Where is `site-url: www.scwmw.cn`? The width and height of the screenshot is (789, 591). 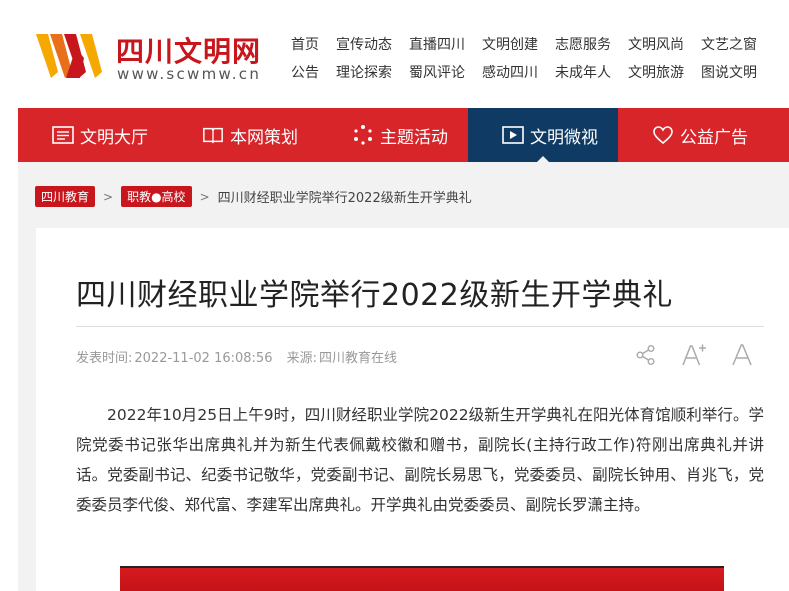
site-url: www.scwmw.cn is located at coordinates (189, 74).